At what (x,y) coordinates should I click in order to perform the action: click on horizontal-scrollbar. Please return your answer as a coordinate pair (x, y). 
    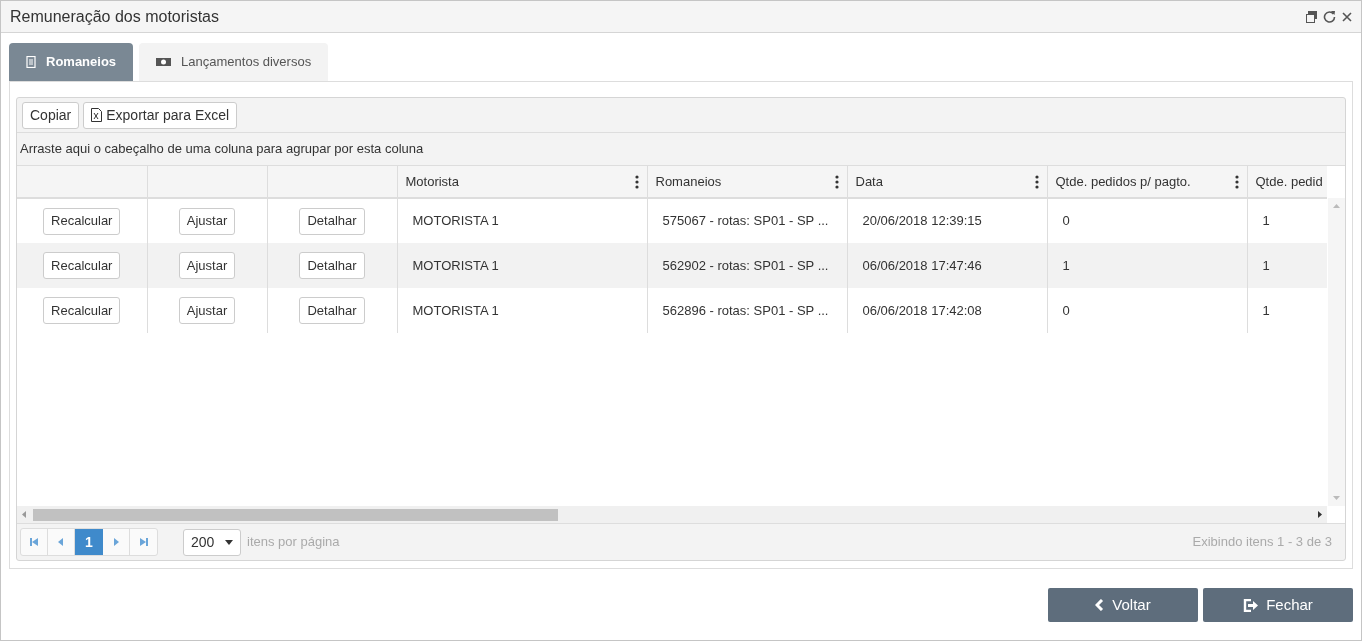
    Looking at the image, I should click on (672, 514).